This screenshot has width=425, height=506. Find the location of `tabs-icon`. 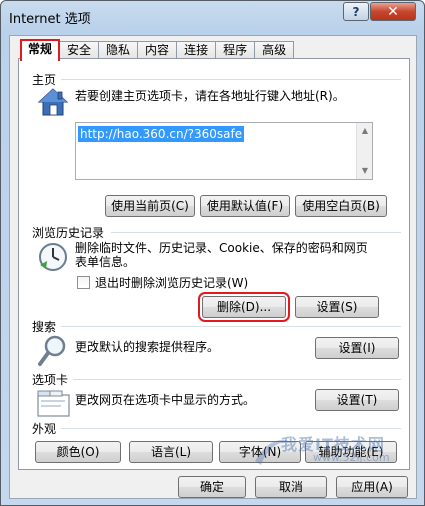

tabs-icon is located at coordinates (53, 403).